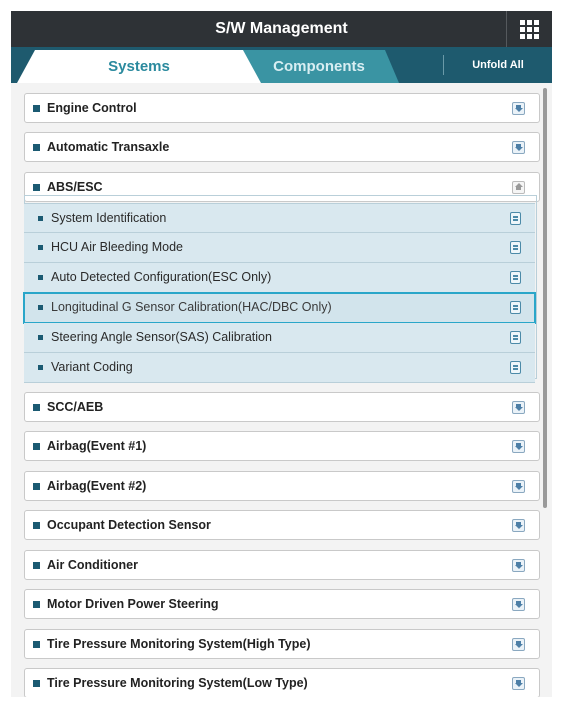 Image resolution: width=563 pixels, height=705 pixels. What do you see at coordinates (498, 65) in the screenshot?
I see `unfold-all-button: Unfold All` at bounding box center [498, 65].